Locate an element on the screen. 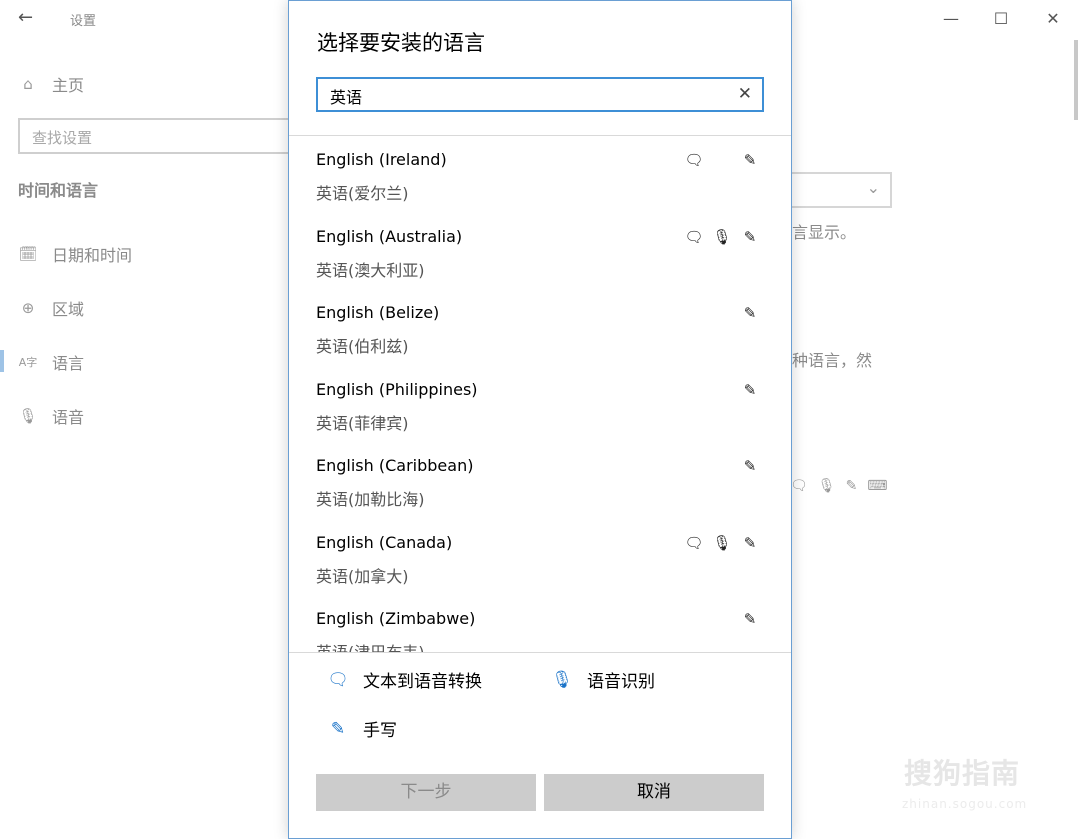  language-english-name: English (Australia) is located at coordinates (389, 236).